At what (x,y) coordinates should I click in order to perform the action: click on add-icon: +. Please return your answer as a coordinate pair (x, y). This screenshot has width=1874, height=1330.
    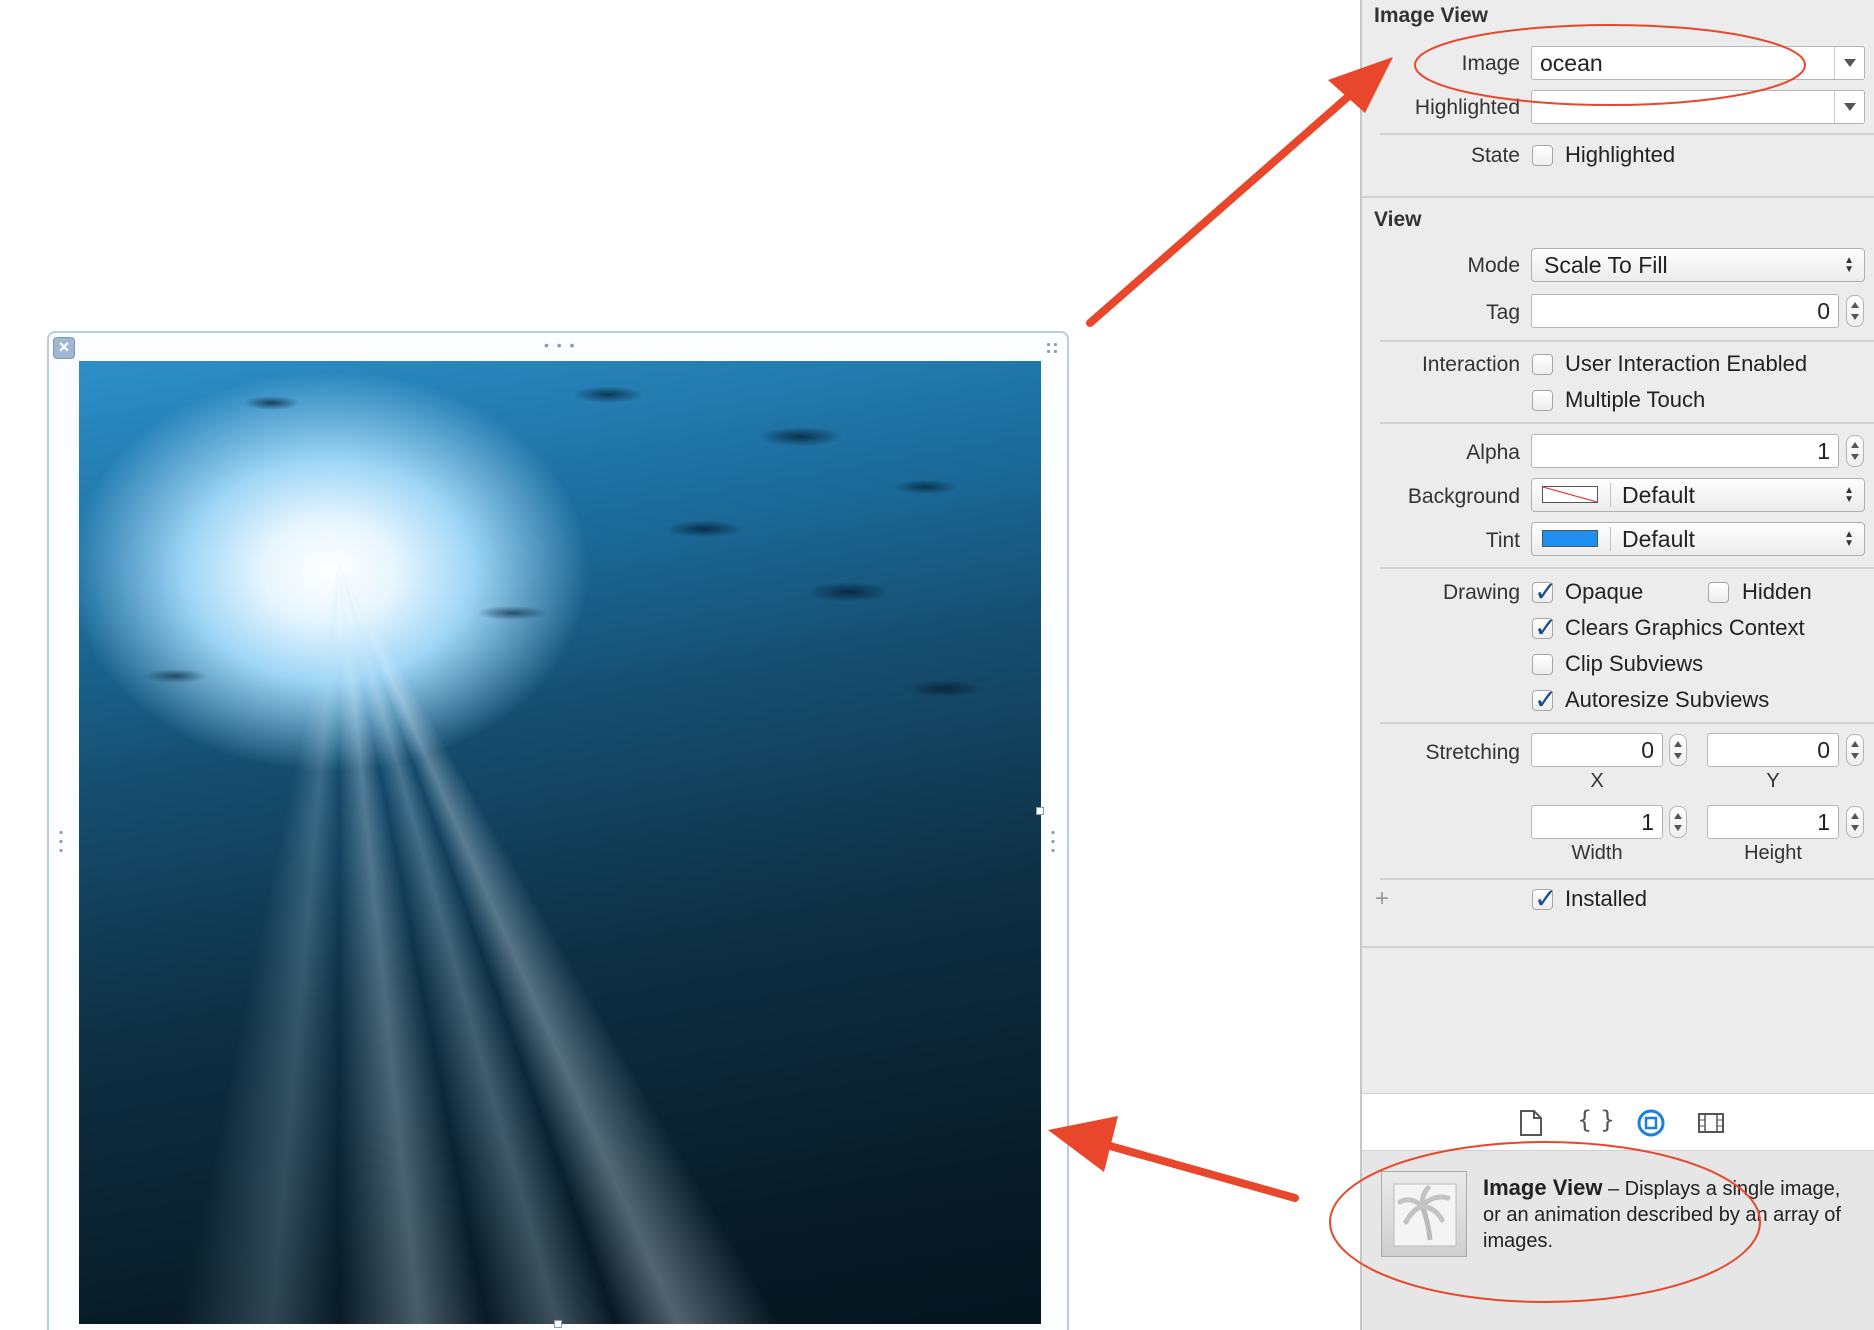
    Looking at the image, I should click on (1382, 899).